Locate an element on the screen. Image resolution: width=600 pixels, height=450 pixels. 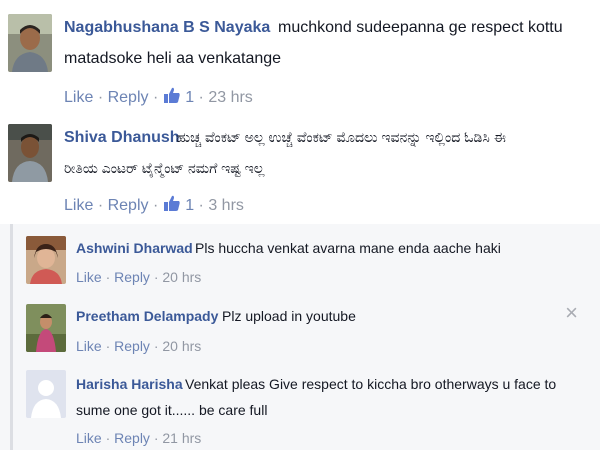
comment-actions: Like · Reply · 1 · 3 hrs is located at coordinates (154, 205).